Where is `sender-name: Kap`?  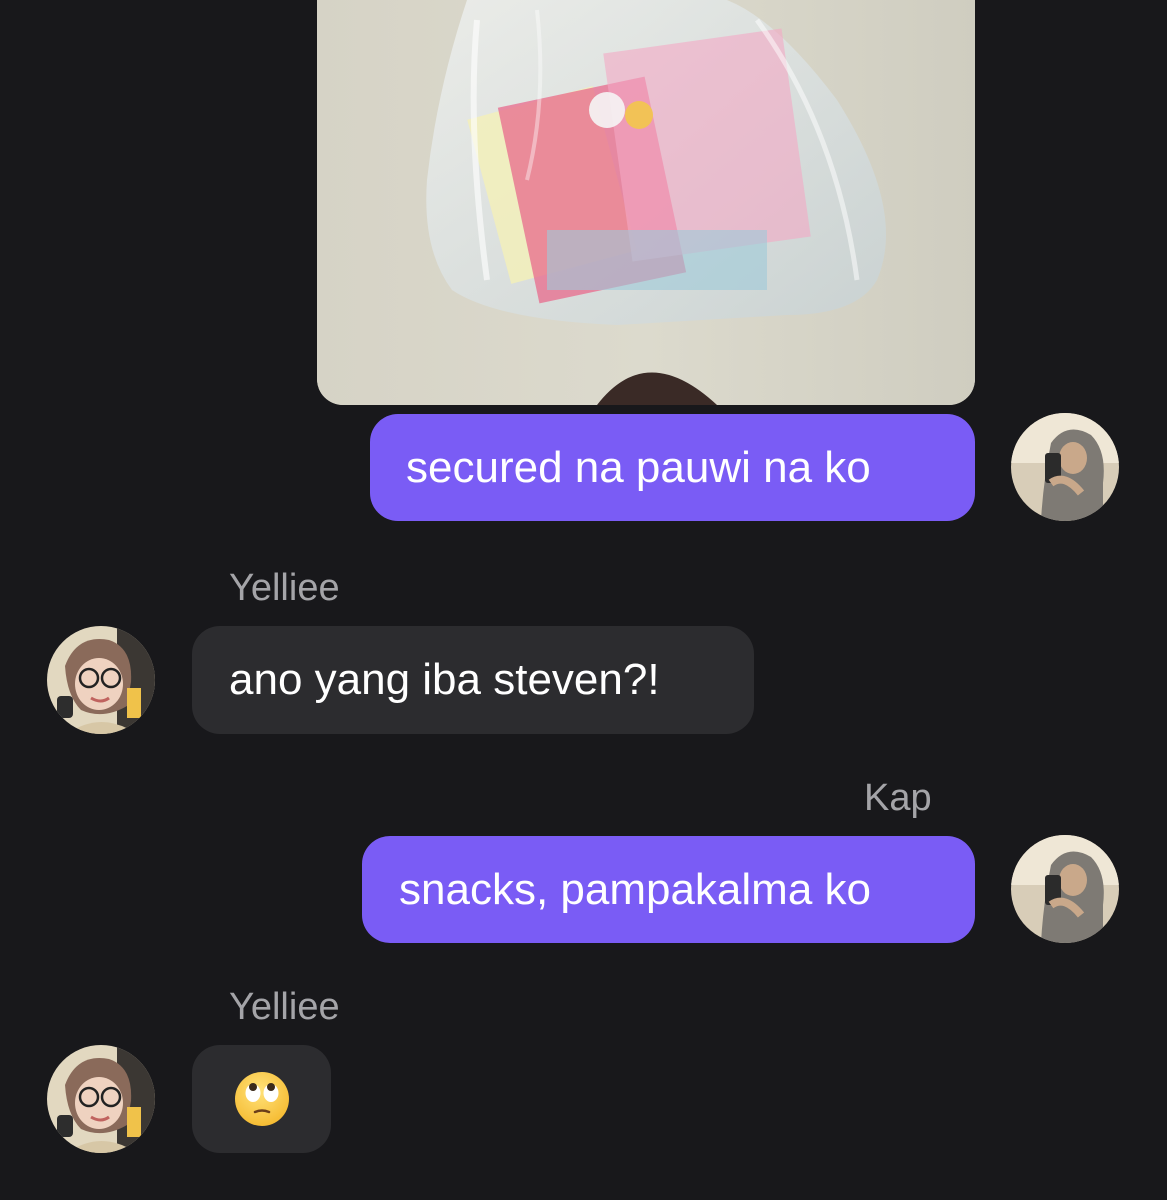 sender-name: Kap is located at coordinates (898, 798).